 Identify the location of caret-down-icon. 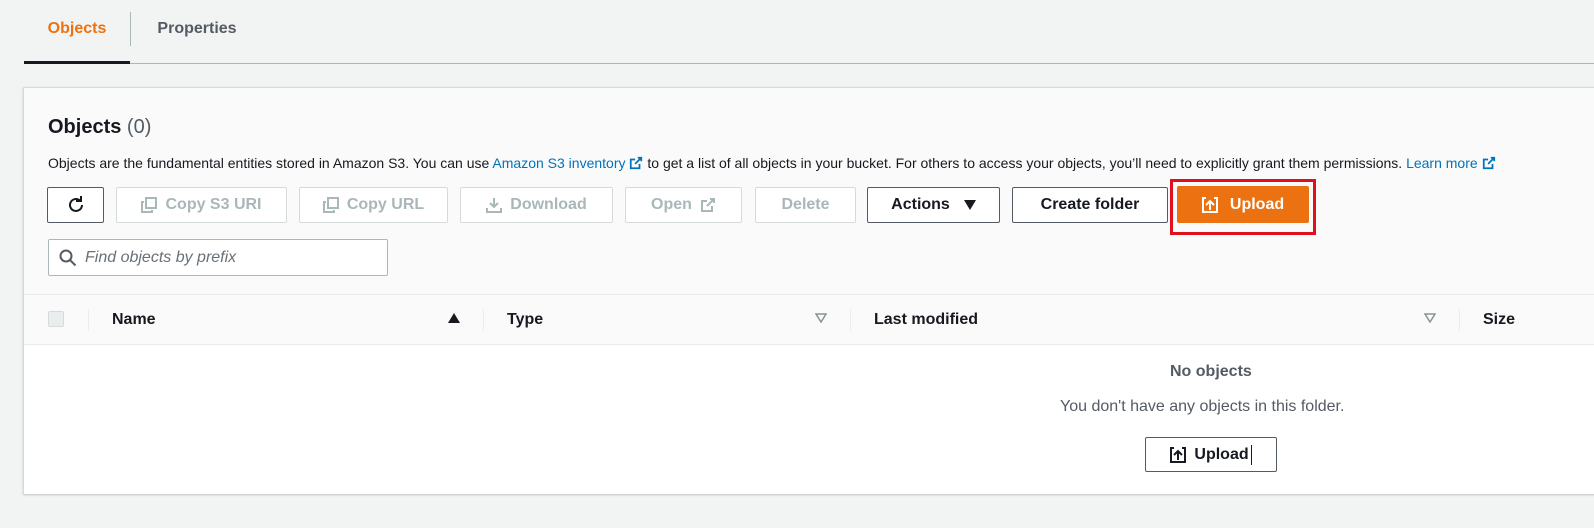
(969, 205).